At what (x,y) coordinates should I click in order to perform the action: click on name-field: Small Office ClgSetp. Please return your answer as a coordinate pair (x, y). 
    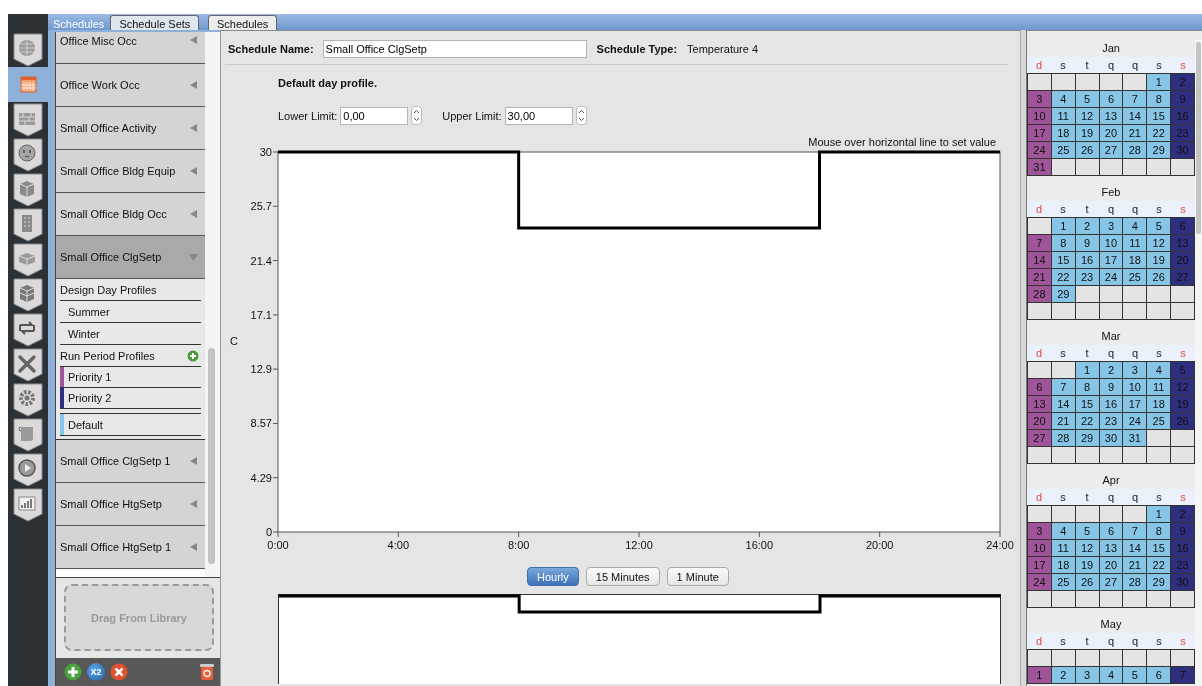
    Looking at the image, I should click on (454, 48).